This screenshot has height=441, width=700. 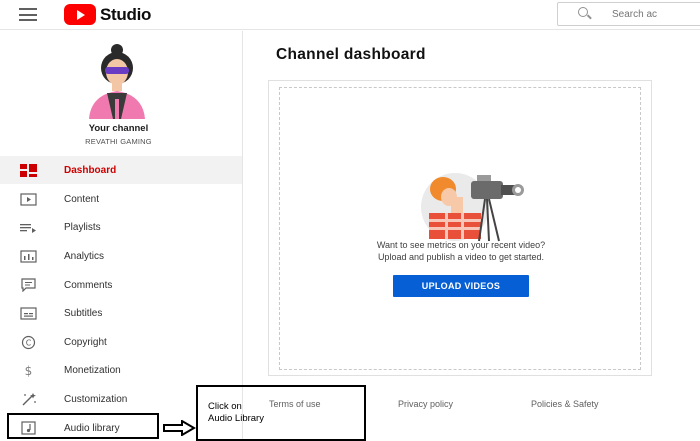 I want to click on arrow-right-icon, so click(x=179, y=428).